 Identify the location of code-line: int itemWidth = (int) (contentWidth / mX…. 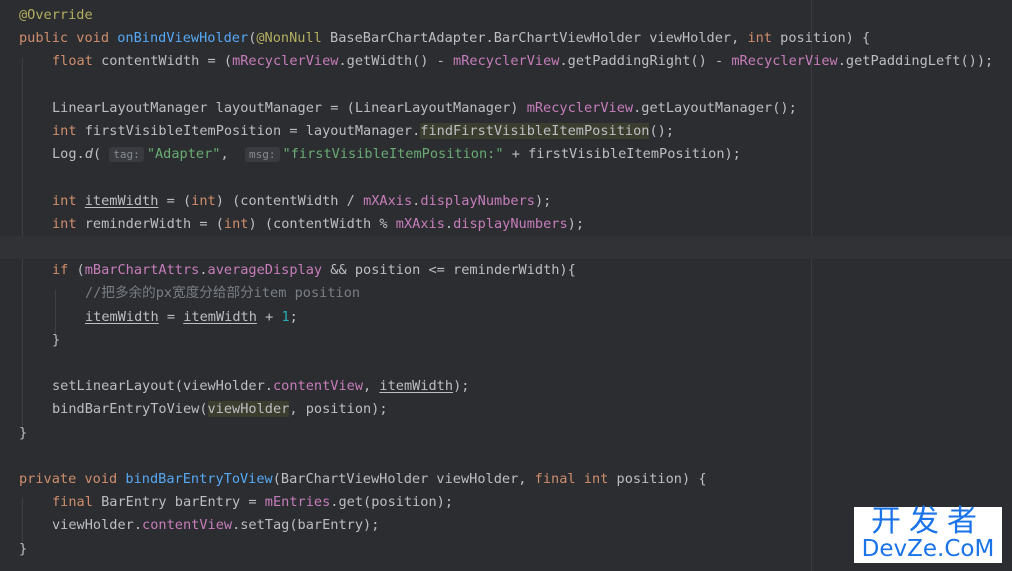
(506, 201).